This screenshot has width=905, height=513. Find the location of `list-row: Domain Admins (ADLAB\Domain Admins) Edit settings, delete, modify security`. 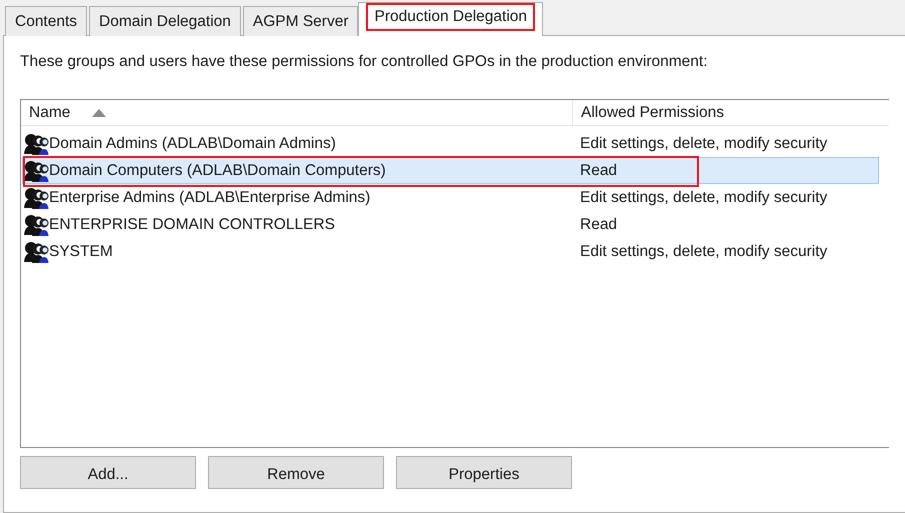

list-row: Domain Admins (ADLAB\Domain Admins) Edit settings, delete, modify security is located at coordinates (450, 144).